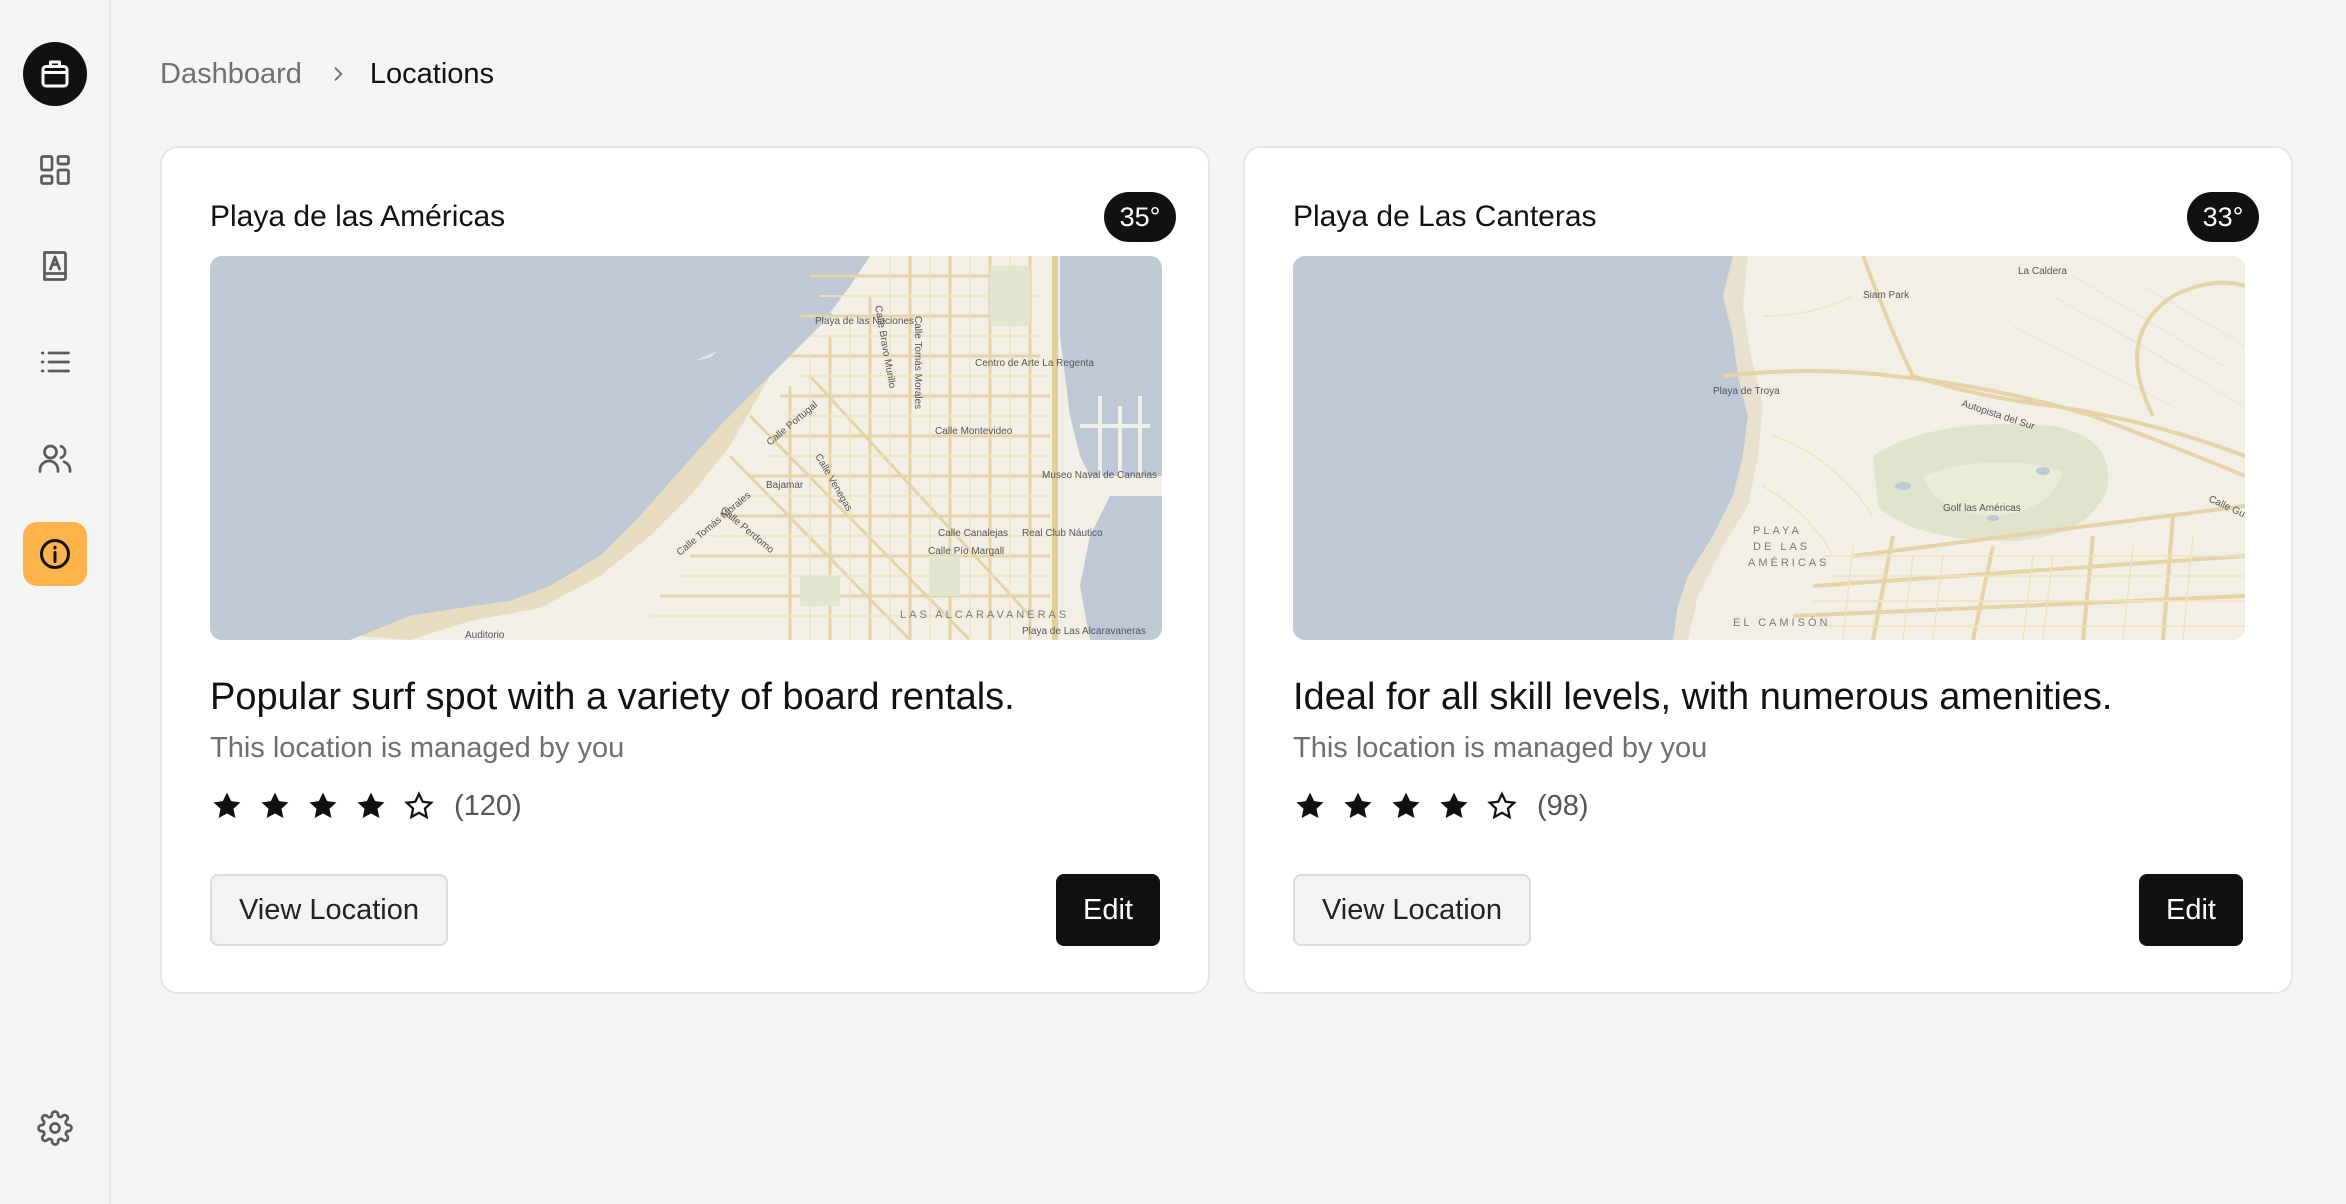 The width and height of the screenshot is (2346, 1204). Describe the element at coordinates (917, 362) in the screenshot. I see `map-label-tomas-morales: Calle Tomás Morales` at that location.